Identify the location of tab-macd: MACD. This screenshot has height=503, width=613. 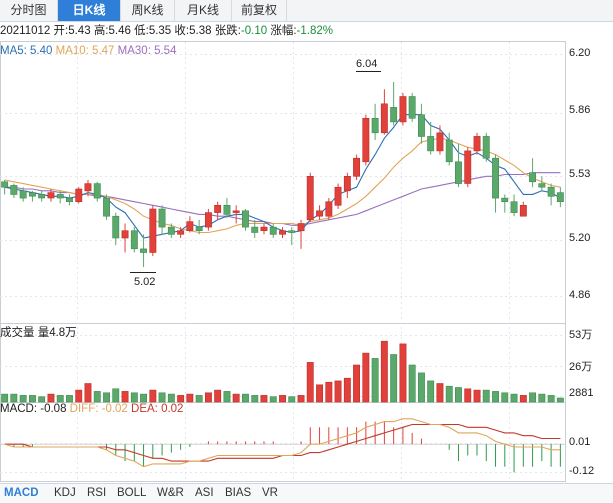
(21, 493).